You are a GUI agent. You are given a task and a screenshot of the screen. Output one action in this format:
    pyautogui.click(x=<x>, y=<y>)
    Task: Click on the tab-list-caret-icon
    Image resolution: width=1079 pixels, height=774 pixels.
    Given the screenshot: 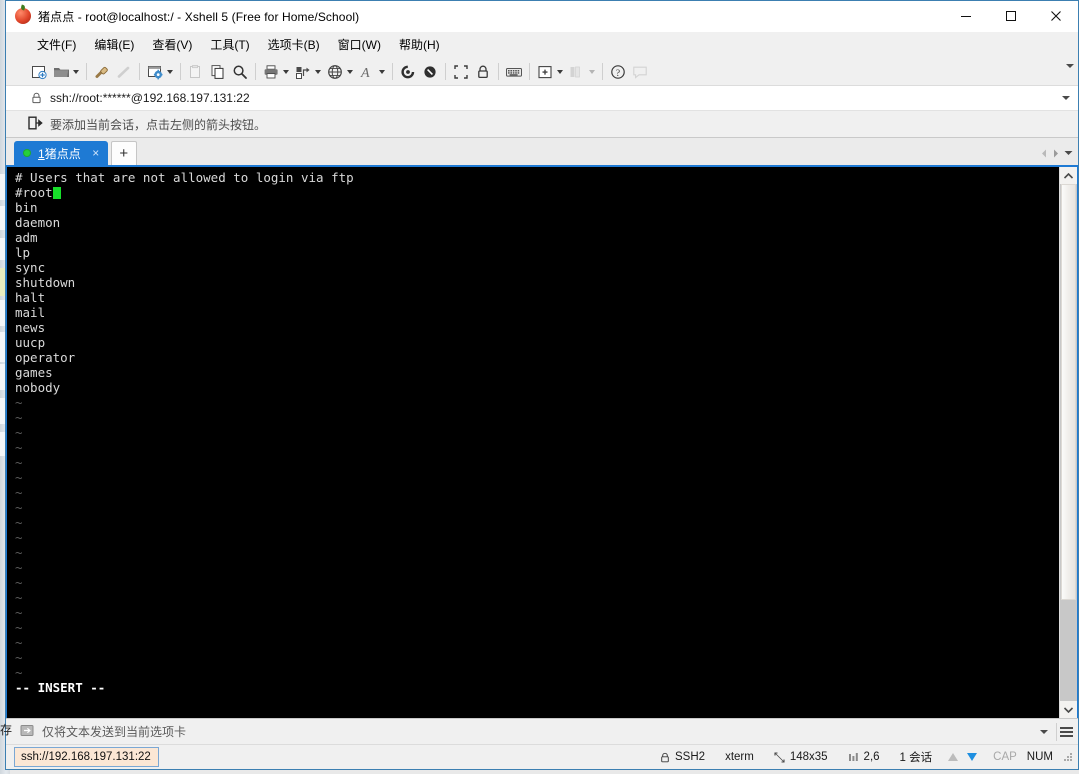 What is the action you would take?
    pyautogui.click(x=1068, y=153)
    